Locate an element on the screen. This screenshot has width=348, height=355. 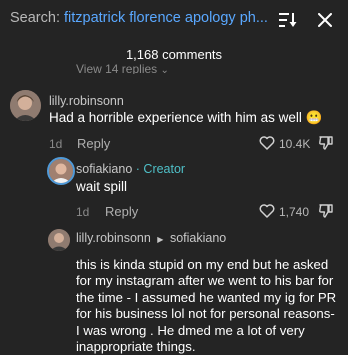
creator-username: sofiakiano is located at coordinates (104, 169).